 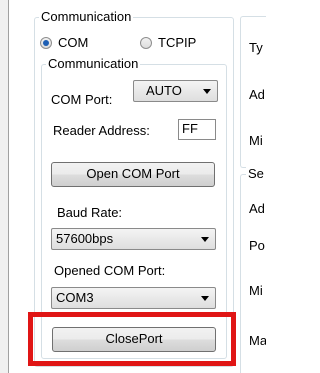 What do you see at coordinates (101, 130) in the screenshot?
I see `reader-address-label: Reader Address:` at bounding box center [101, 130].